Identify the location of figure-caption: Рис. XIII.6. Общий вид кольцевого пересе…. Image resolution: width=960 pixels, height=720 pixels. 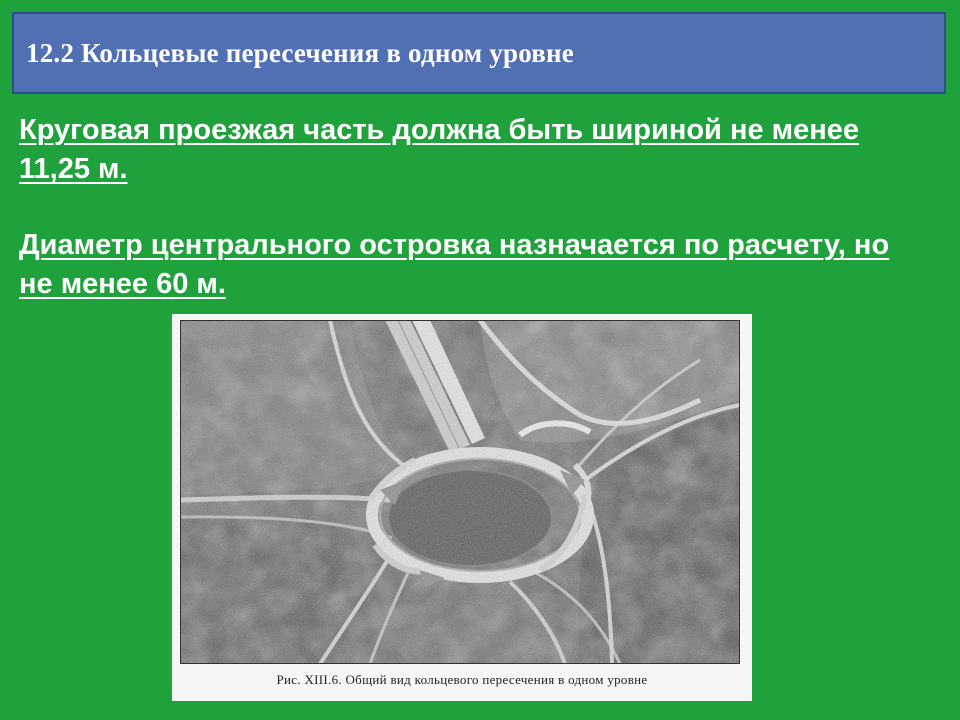
(462, 679).